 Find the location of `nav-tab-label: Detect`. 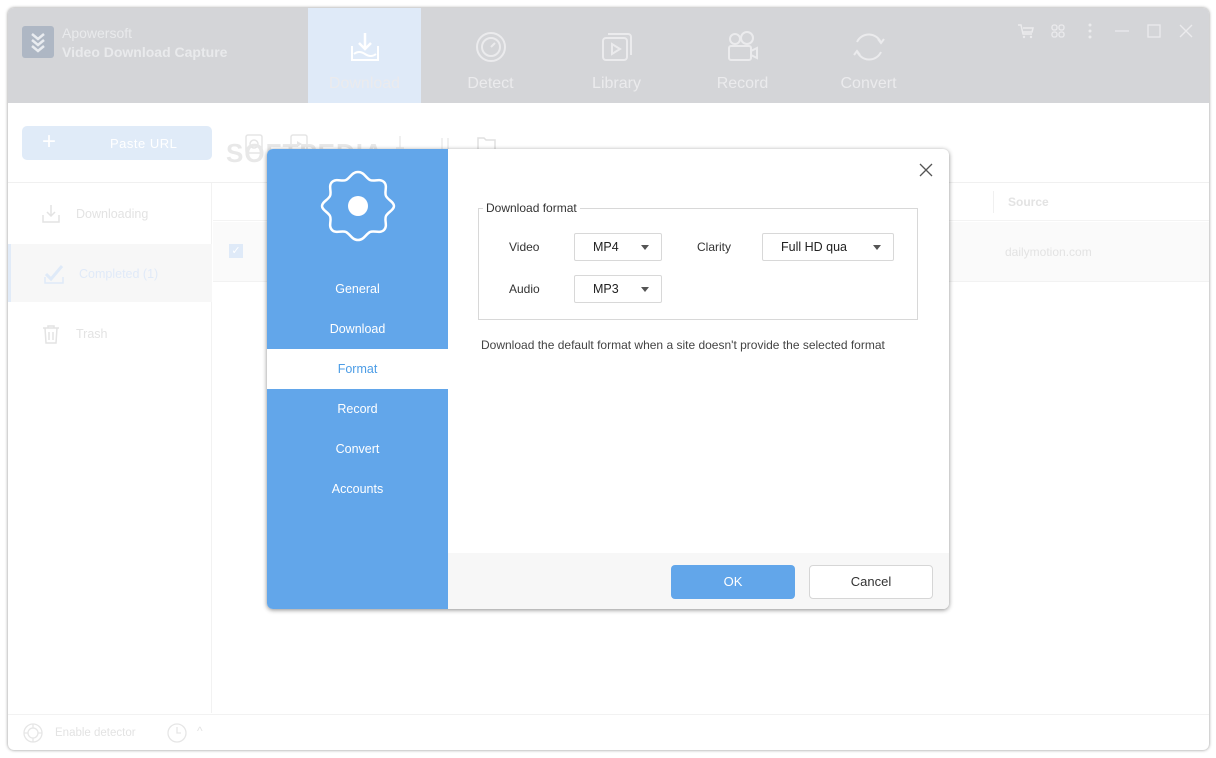

nav-tab-label: Detect is located at coordinates (490, 83).